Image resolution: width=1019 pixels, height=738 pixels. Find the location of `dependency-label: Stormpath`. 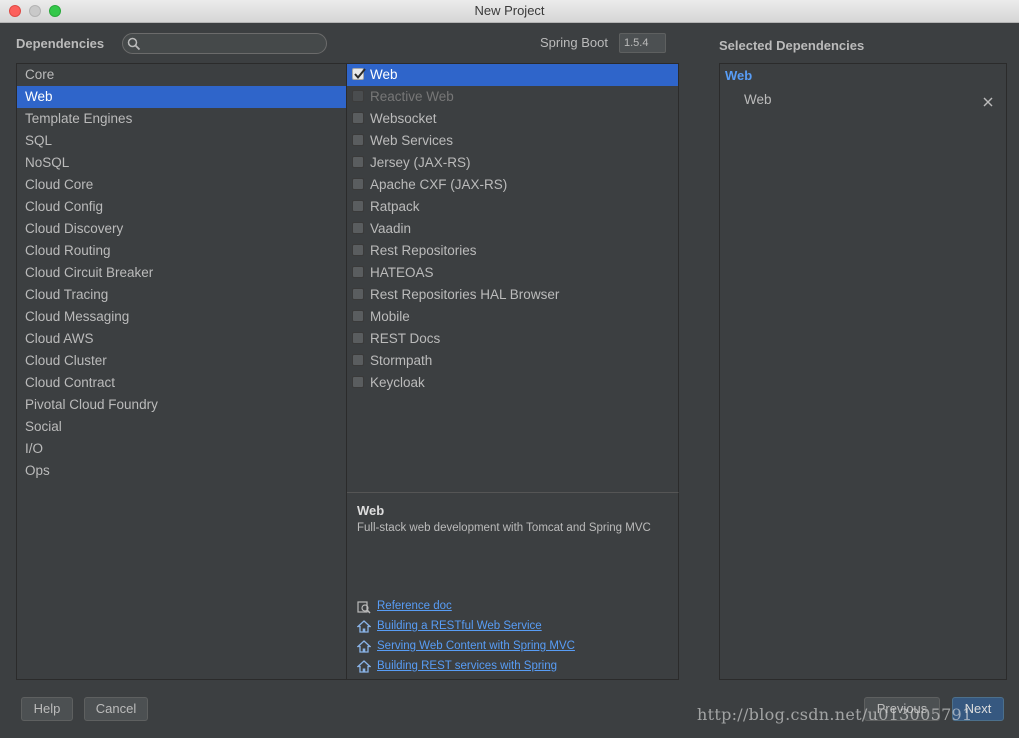

dependency-label: Stormpath is located at coordinates (401, 360).